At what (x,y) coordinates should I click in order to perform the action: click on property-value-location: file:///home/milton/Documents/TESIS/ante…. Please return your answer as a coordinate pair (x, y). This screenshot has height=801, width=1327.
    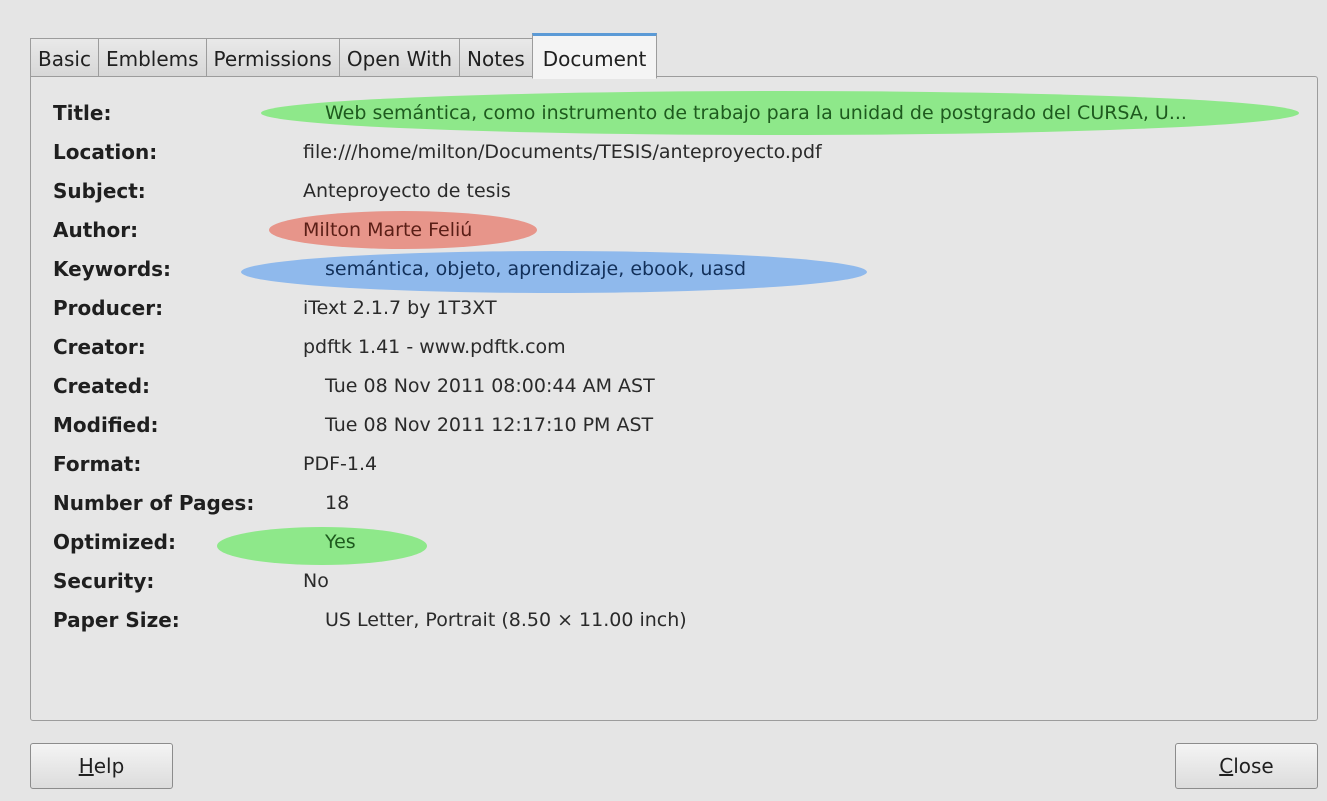
    Looking at the image, I should click on (562, 152).